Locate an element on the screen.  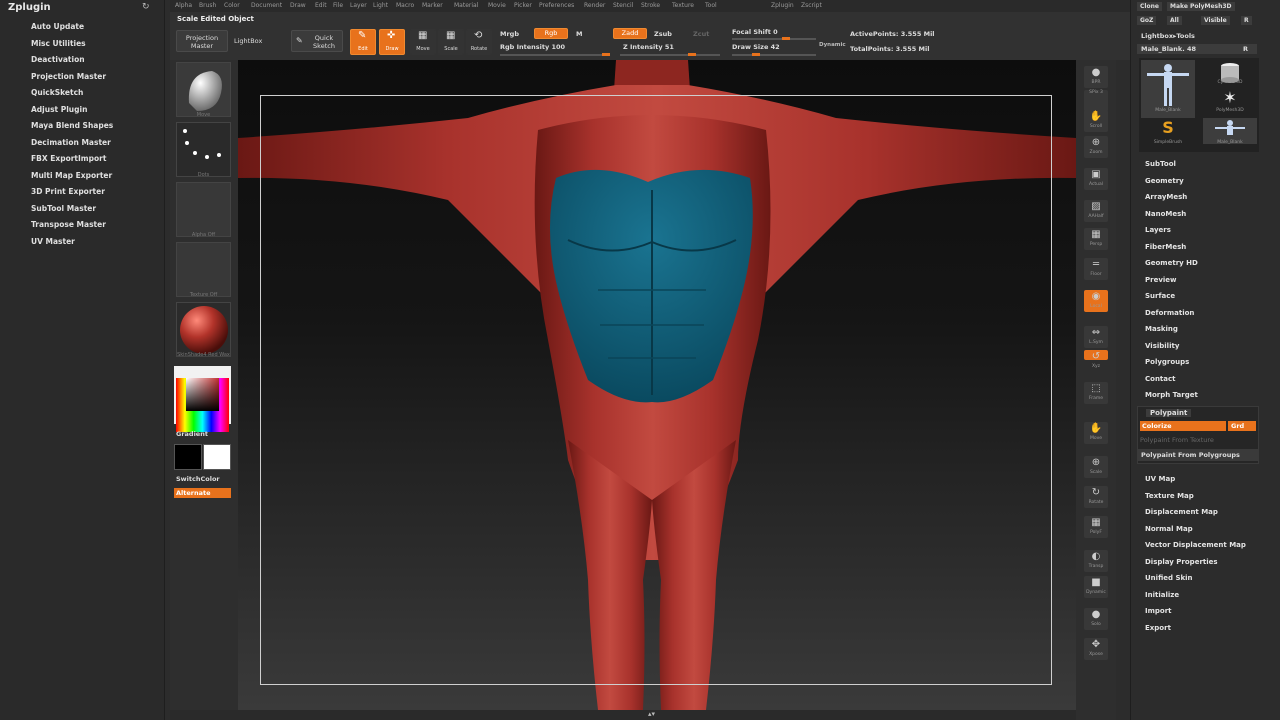
rgb-button: Rgb is located at coordinates (551, 33).